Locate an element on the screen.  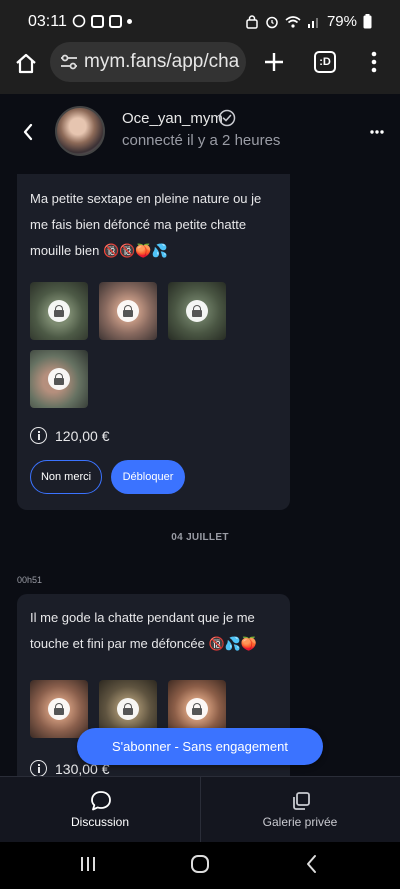
url-text: mym.fans/app/cha is located at coordinates (162, 61).